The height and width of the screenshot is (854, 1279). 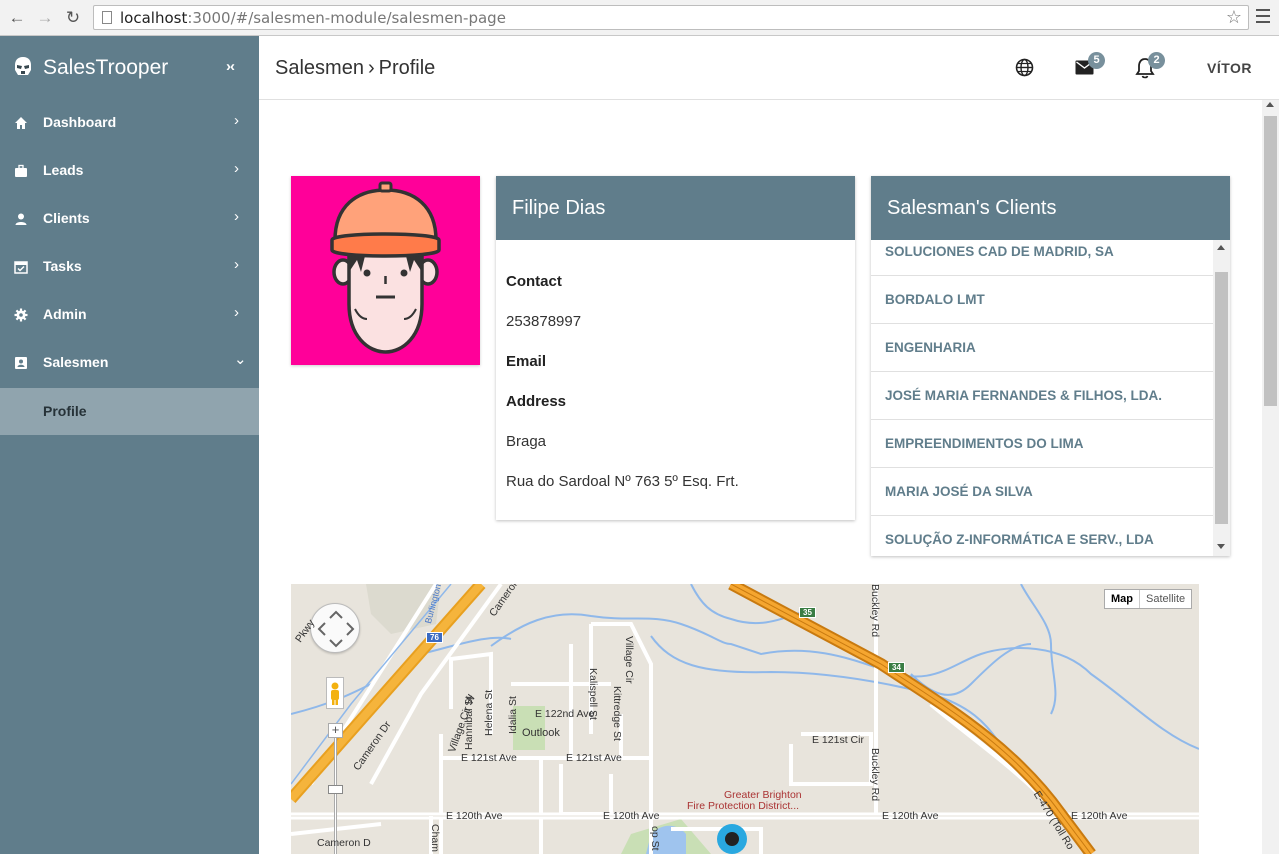 I want to click on address-city: Braga, so click(x=526, y=441).